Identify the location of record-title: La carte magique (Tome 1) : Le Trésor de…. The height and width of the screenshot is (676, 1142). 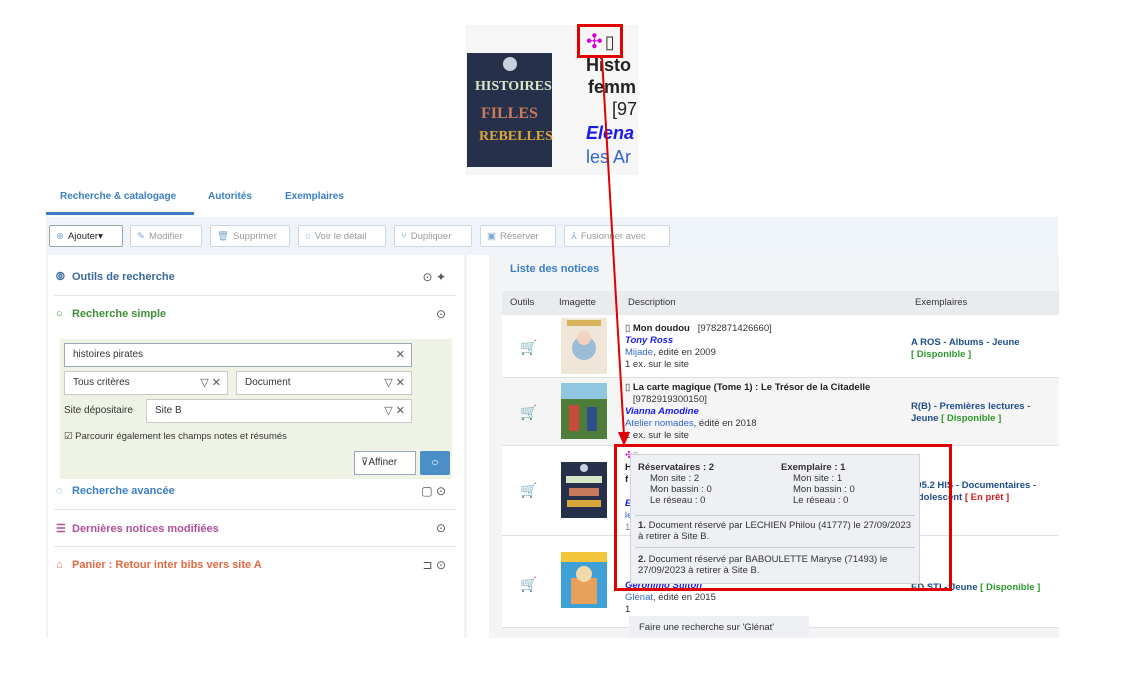
(751, 387).